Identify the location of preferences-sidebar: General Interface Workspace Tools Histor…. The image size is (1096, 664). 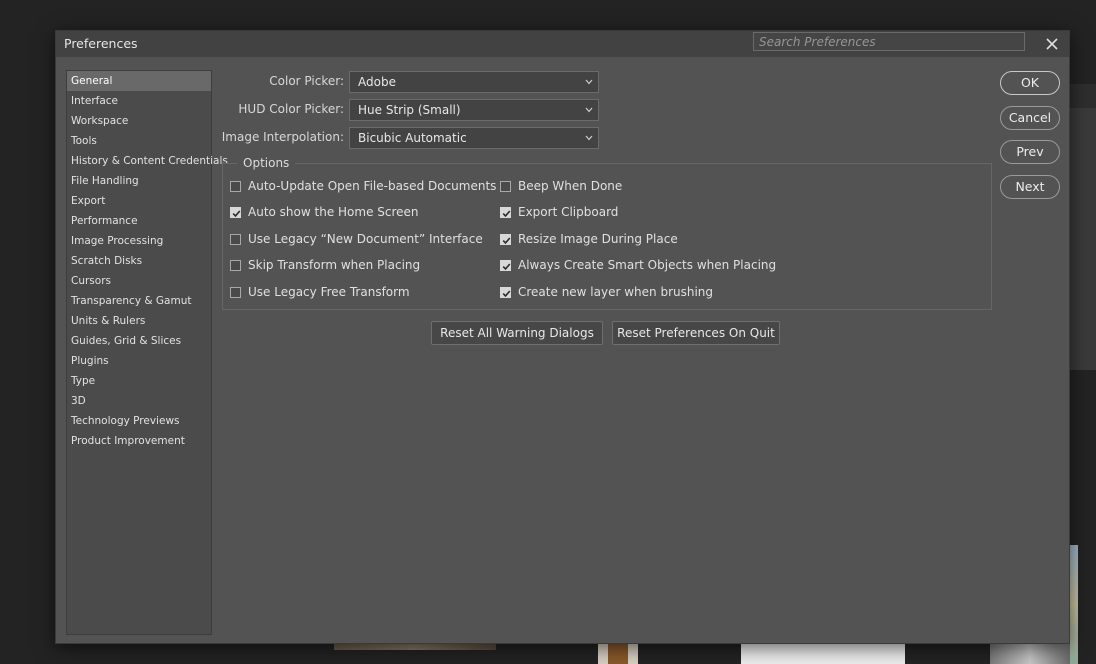
(147, 352).